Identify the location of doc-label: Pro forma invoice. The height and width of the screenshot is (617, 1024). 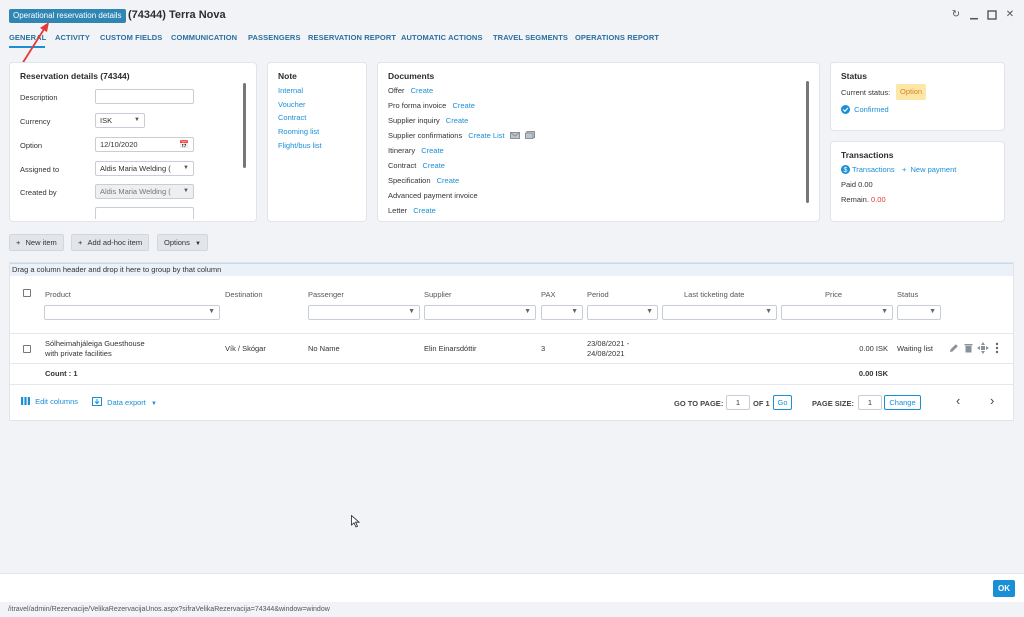
(417, 105).